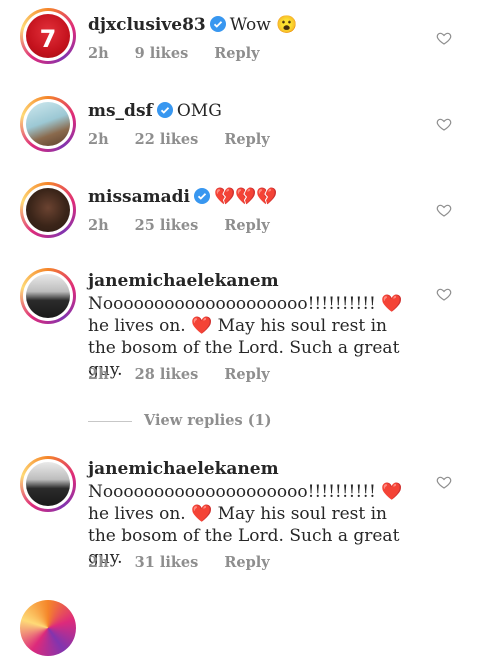  Describe the element at coordinates (147, 25) in the screenshot. I see `comment-username: djxclusive83` at that location.